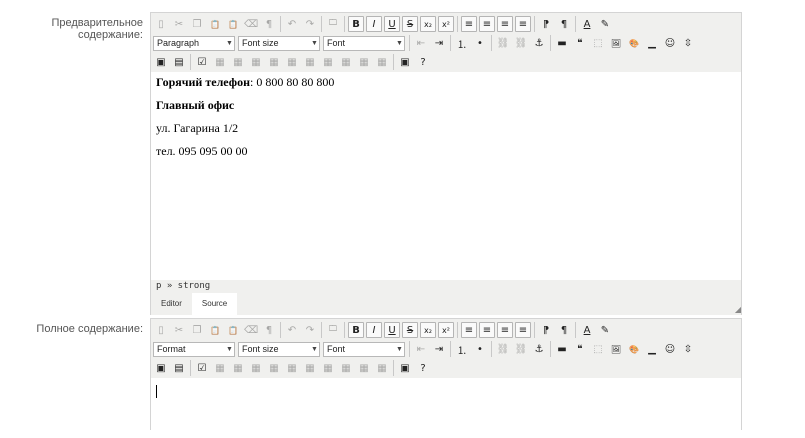 The width and height of the screenshot is (805, 438). I want to click on unlink-icon: ⛓, so click(521, 349).